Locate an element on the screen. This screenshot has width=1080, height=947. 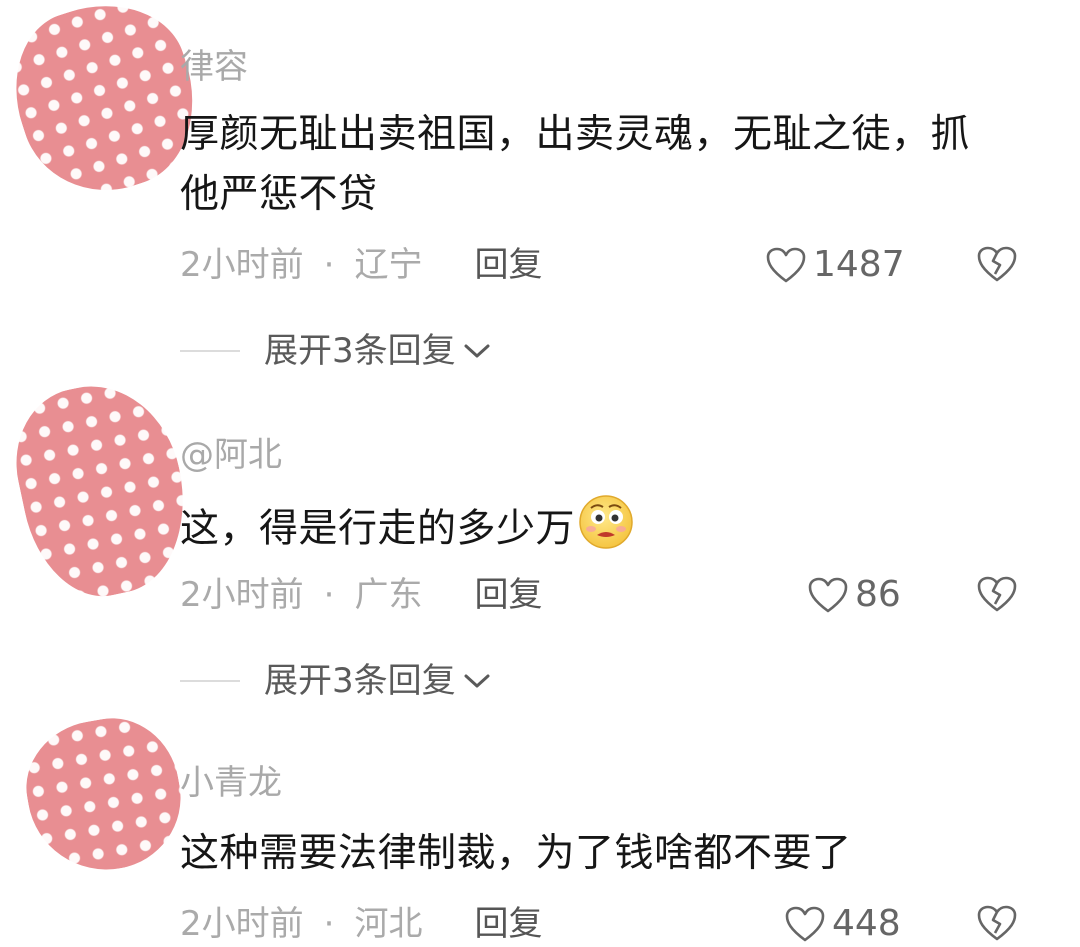
like-count: 448 is located at coordinates (866, 923).